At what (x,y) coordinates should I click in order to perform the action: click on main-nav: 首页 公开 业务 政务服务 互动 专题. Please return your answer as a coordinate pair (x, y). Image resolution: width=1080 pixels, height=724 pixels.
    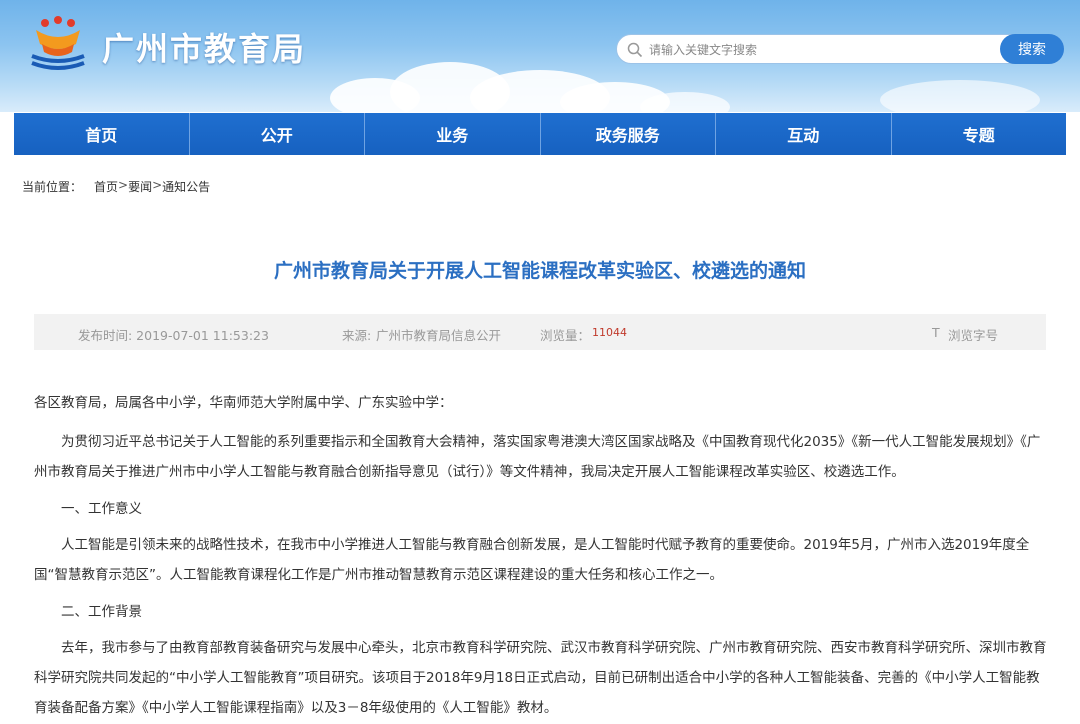
    Looking at the image, I should click on (540, 134).